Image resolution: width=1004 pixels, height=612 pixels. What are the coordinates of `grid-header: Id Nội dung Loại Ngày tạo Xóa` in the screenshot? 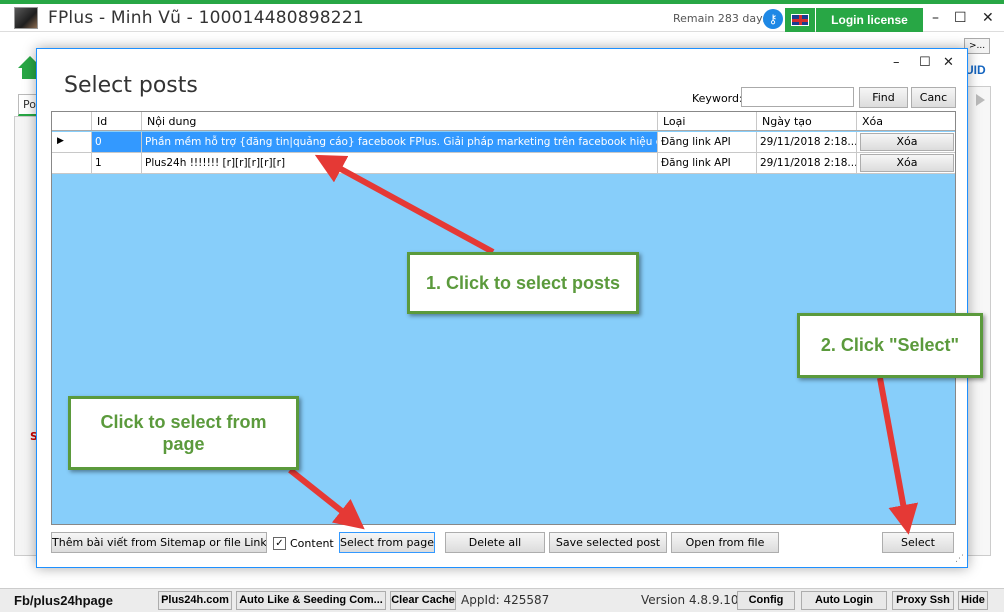 It's located at (503, 121).